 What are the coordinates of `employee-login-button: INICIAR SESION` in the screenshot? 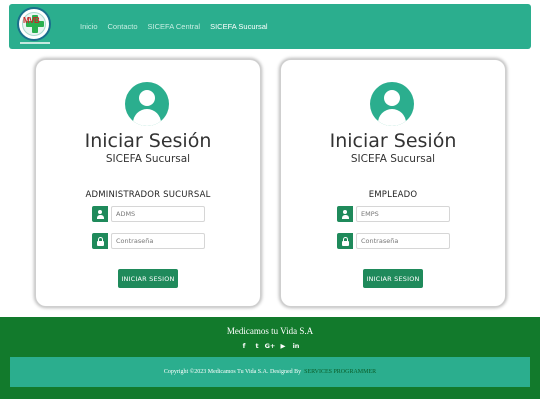 It's located at (393, 278).